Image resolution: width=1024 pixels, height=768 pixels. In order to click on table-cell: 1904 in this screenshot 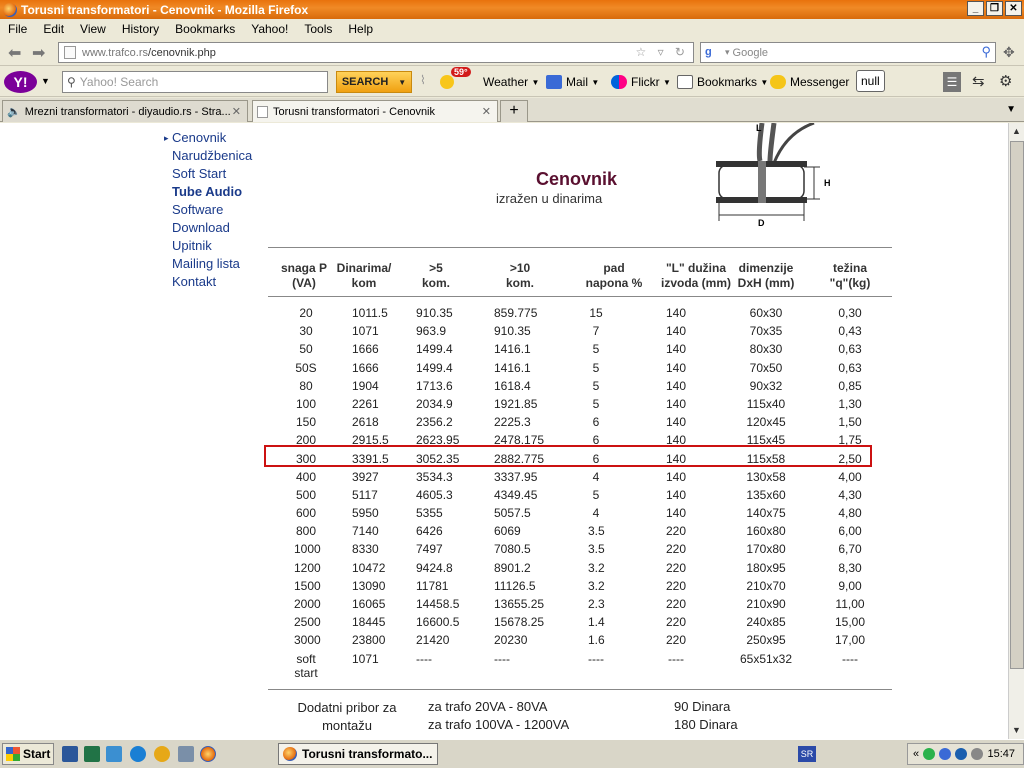, I will do `click(365, 385)`.